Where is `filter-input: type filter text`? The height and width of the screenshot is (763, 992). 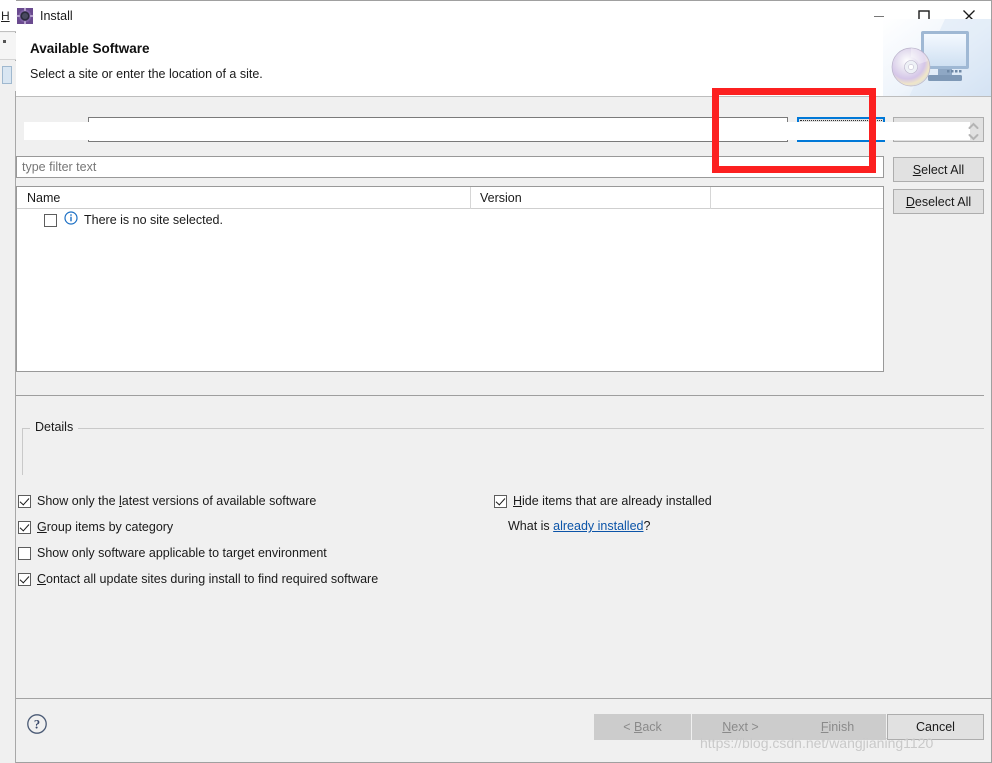
filter-input: type filter text is located at coordinates (450, 167).